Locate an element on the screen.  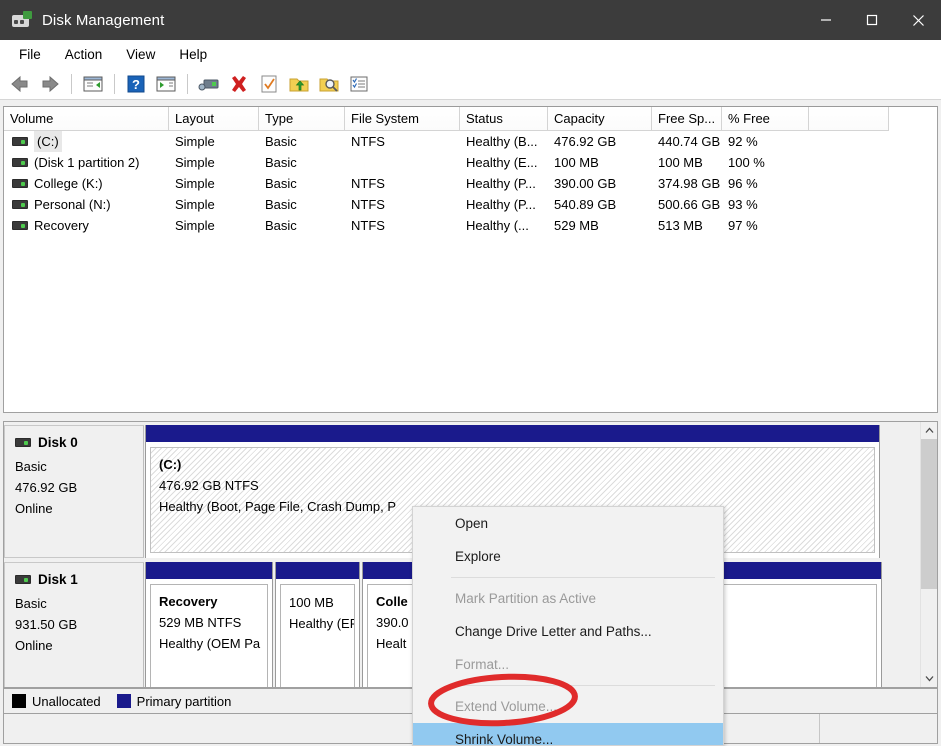
column-header-type: Type is located at coordinates (302, 119).